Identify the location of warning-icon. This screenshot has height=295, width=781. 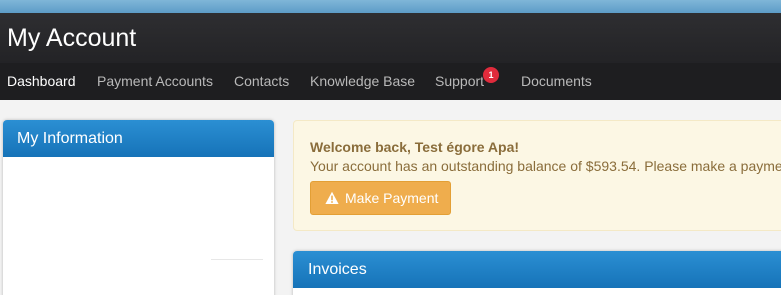
(332, 197).